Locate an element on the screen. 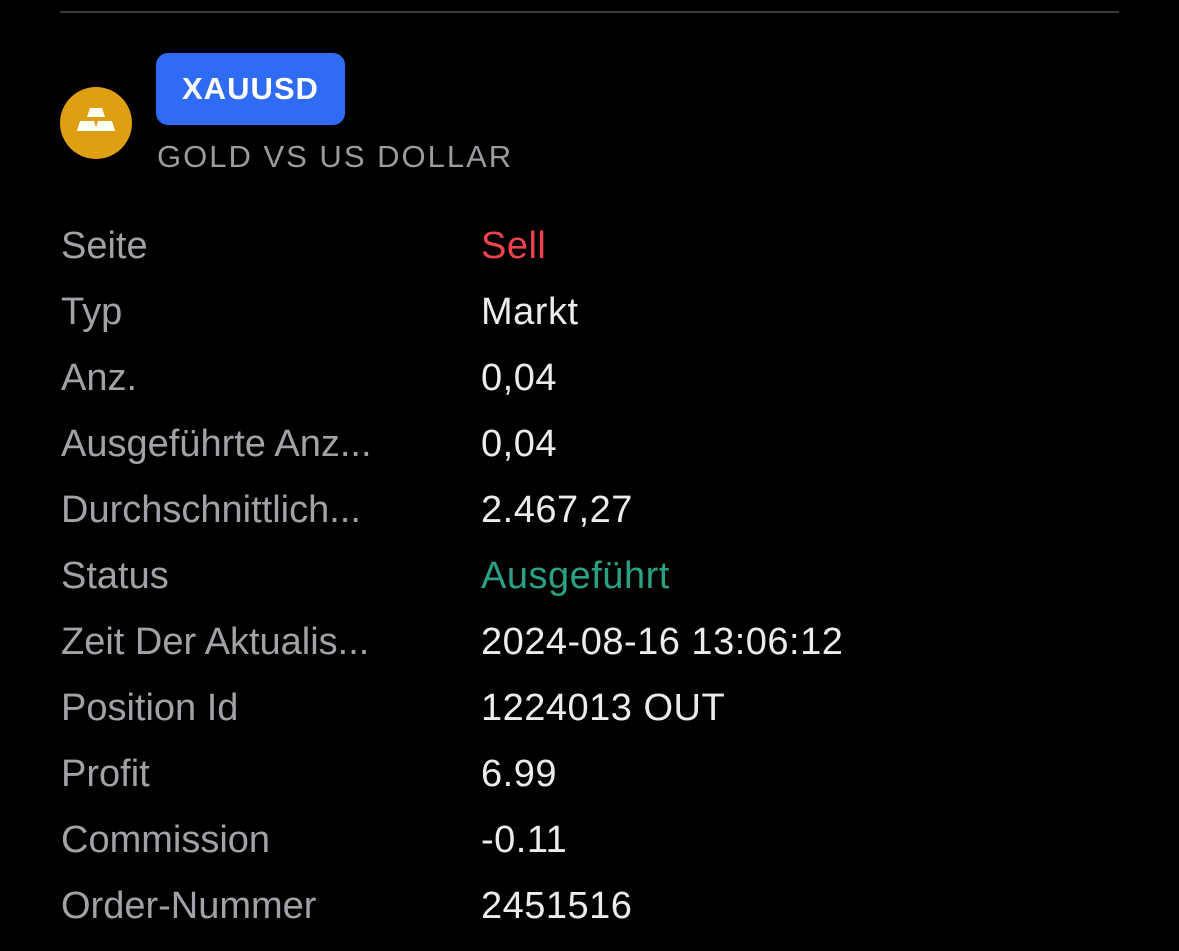  detail-row-status: Status Ausgeführt is located at coordinates (590, 576).